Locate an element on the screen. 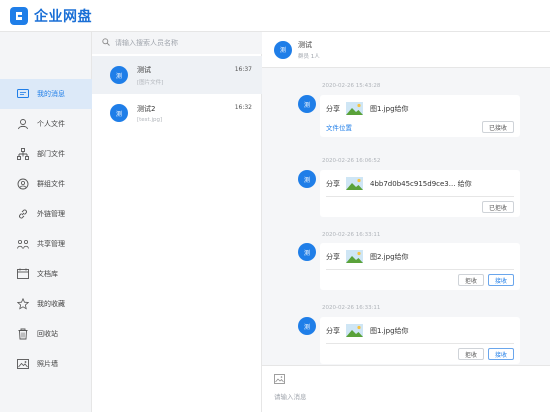 Image resolution: width=550 pixels, height=412 pixels. star-icon is located at coordinates (22, 304).